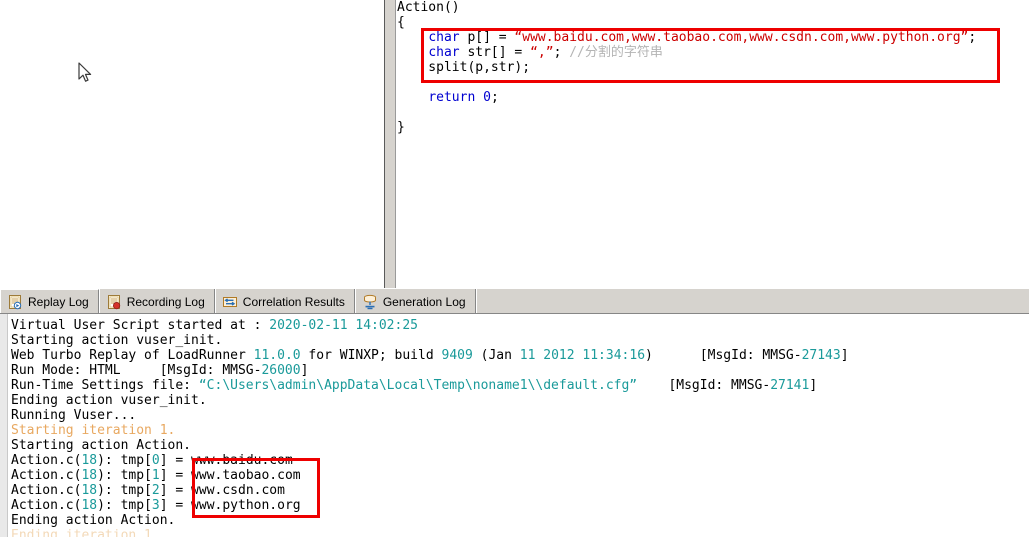  I want to click on generation-log-icon, so click(369, 301).